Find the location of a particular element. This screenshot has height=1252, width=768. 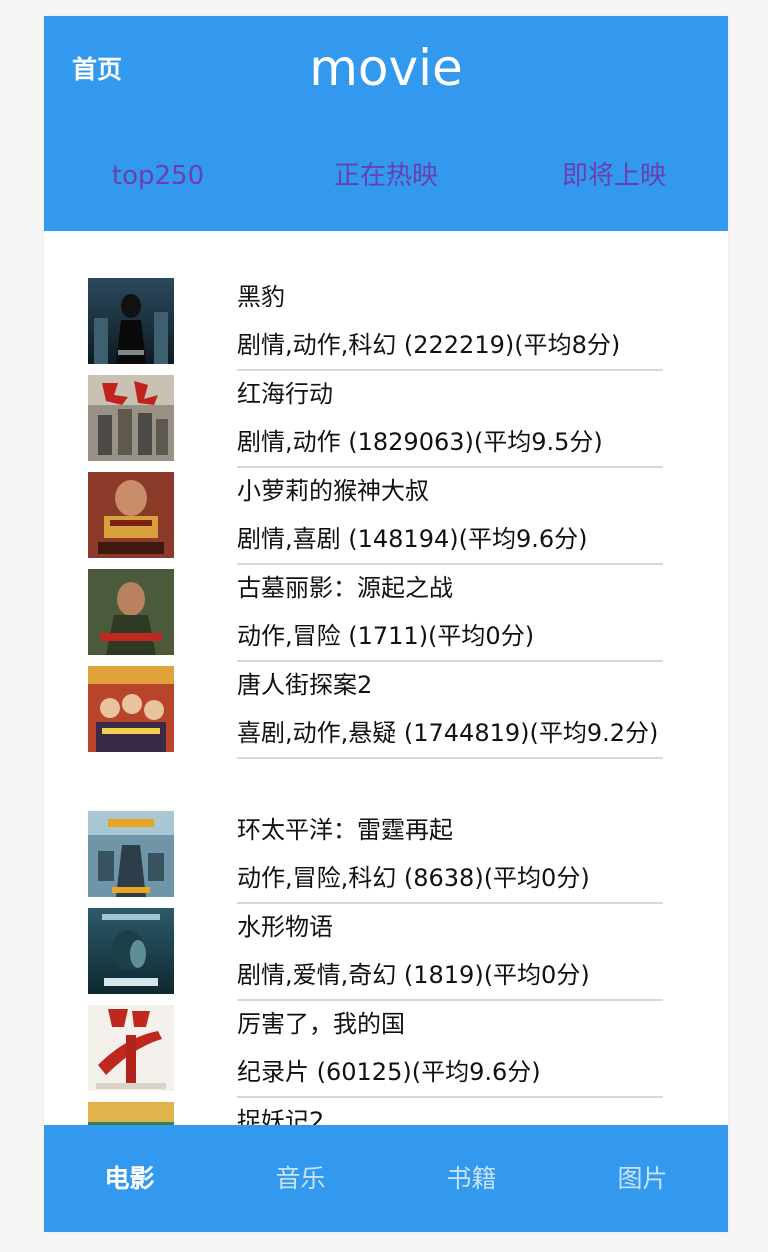

nav-images: 图片 is located at coordinates (642, 1178).